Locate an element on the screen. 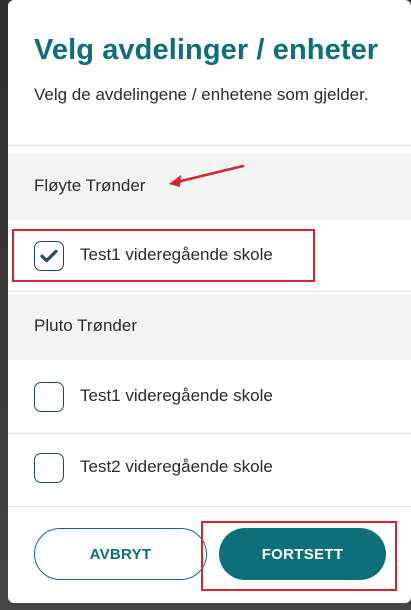 The image size is (411, 610). dialog-title: Velg avdelinger / enheter is located at coordinates (206, 50).